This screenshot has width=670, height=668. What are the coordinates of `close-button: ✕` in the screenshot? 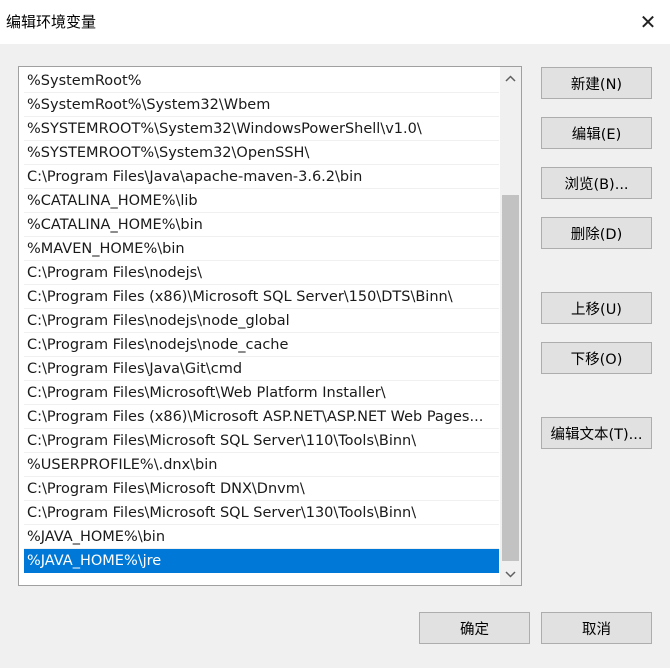 It's located at (648, 22).